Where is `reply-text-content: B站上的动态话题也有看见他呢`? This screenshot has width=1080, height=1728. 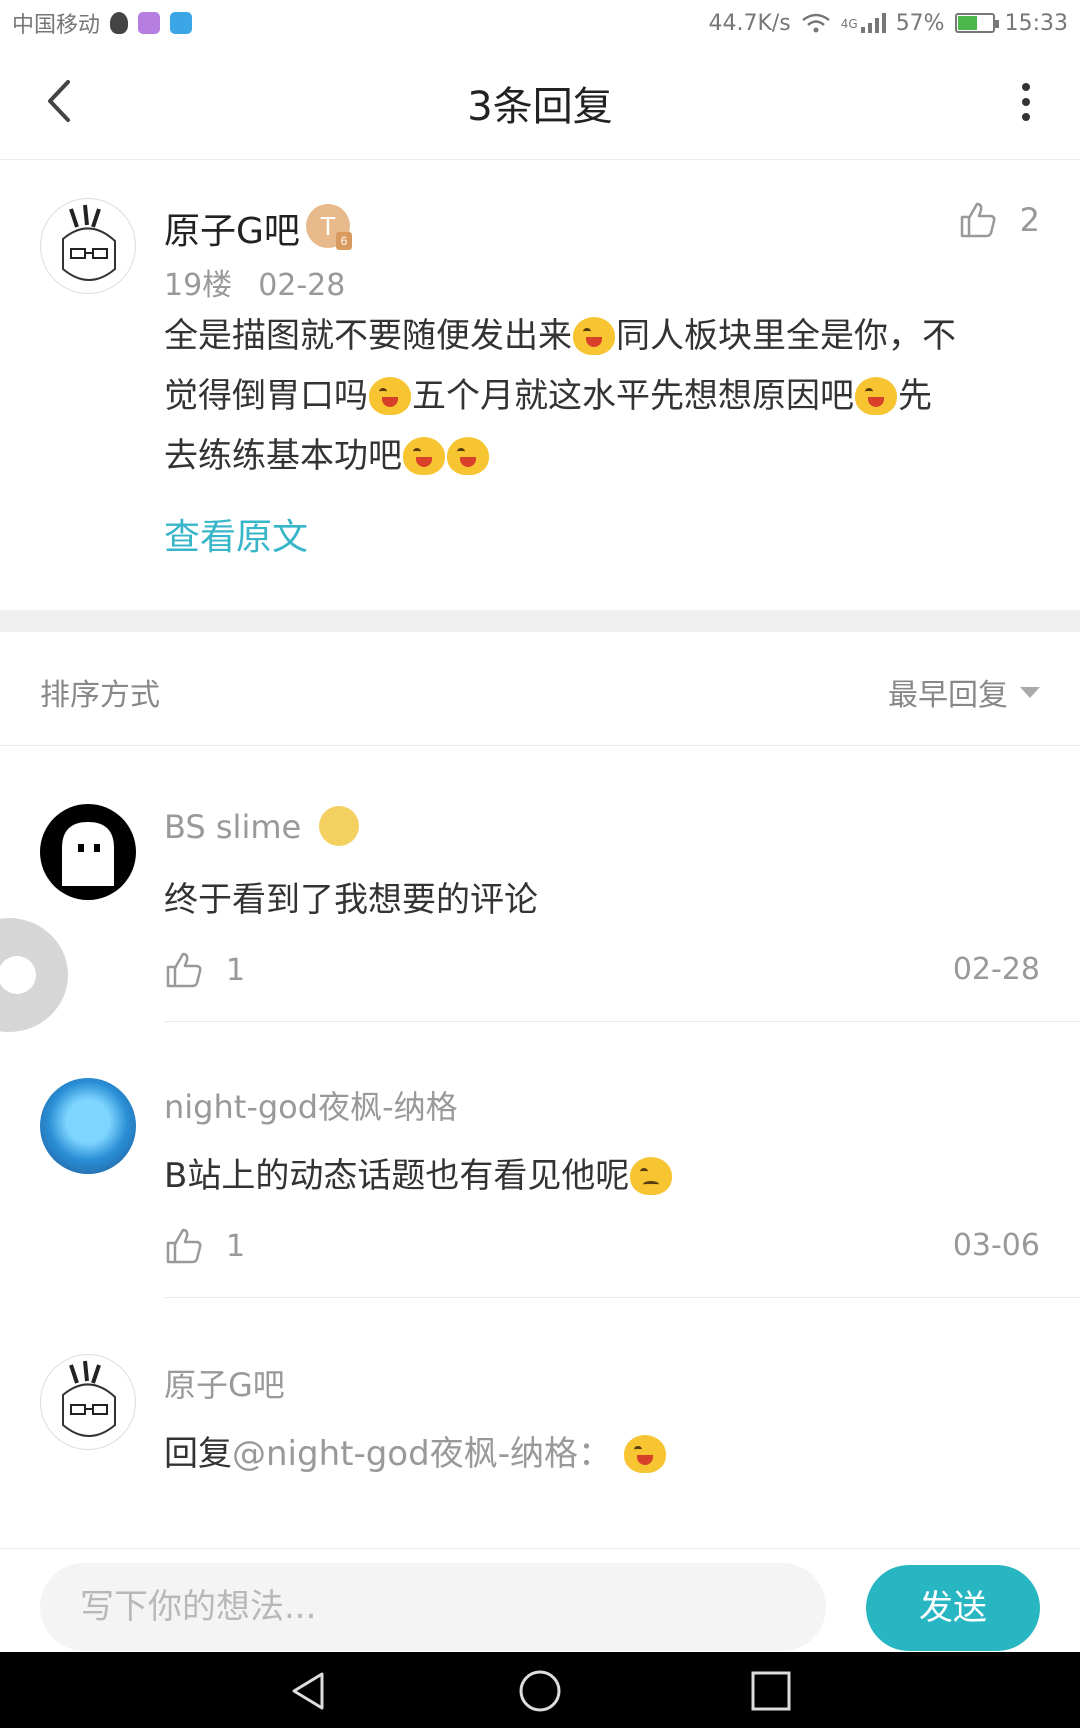
reply-text-content: B站上的动态话题也有看见他呢 is located at coordinates (397, 1176).